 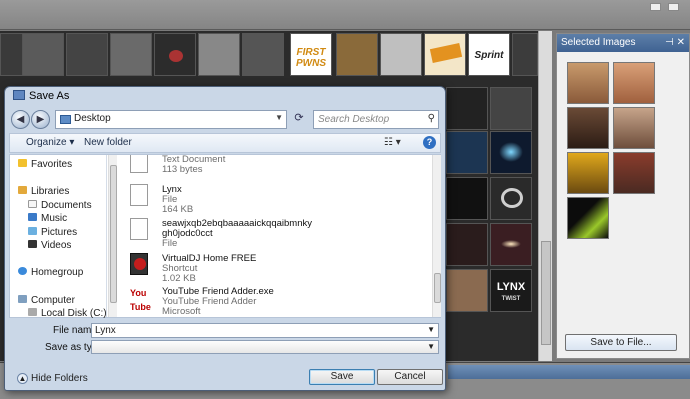 What do you see at coordinates (436, 236) in the screenshot?
I see `file-list-scrollbar` at bounding box center [436, 236].